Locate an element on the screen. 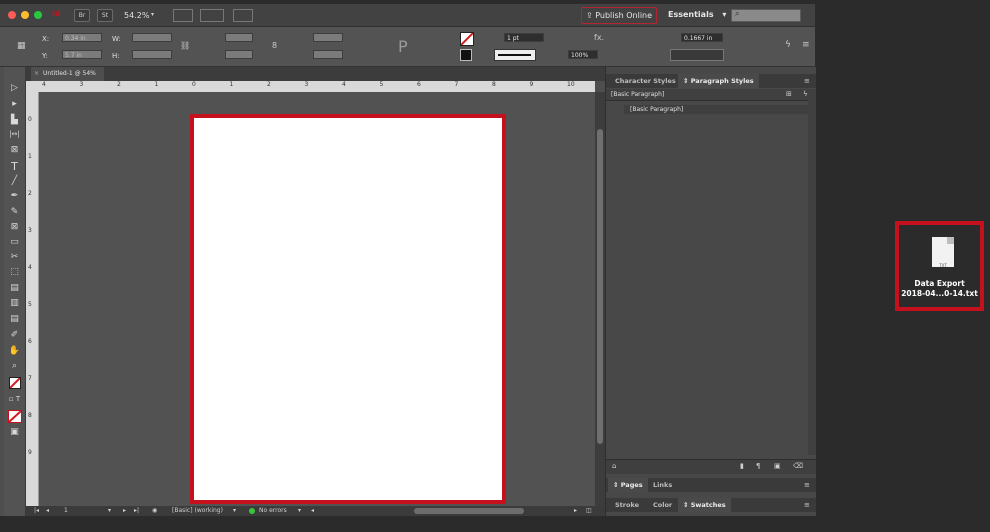  effects-icon: fx. is located at coordinates (599, 37).